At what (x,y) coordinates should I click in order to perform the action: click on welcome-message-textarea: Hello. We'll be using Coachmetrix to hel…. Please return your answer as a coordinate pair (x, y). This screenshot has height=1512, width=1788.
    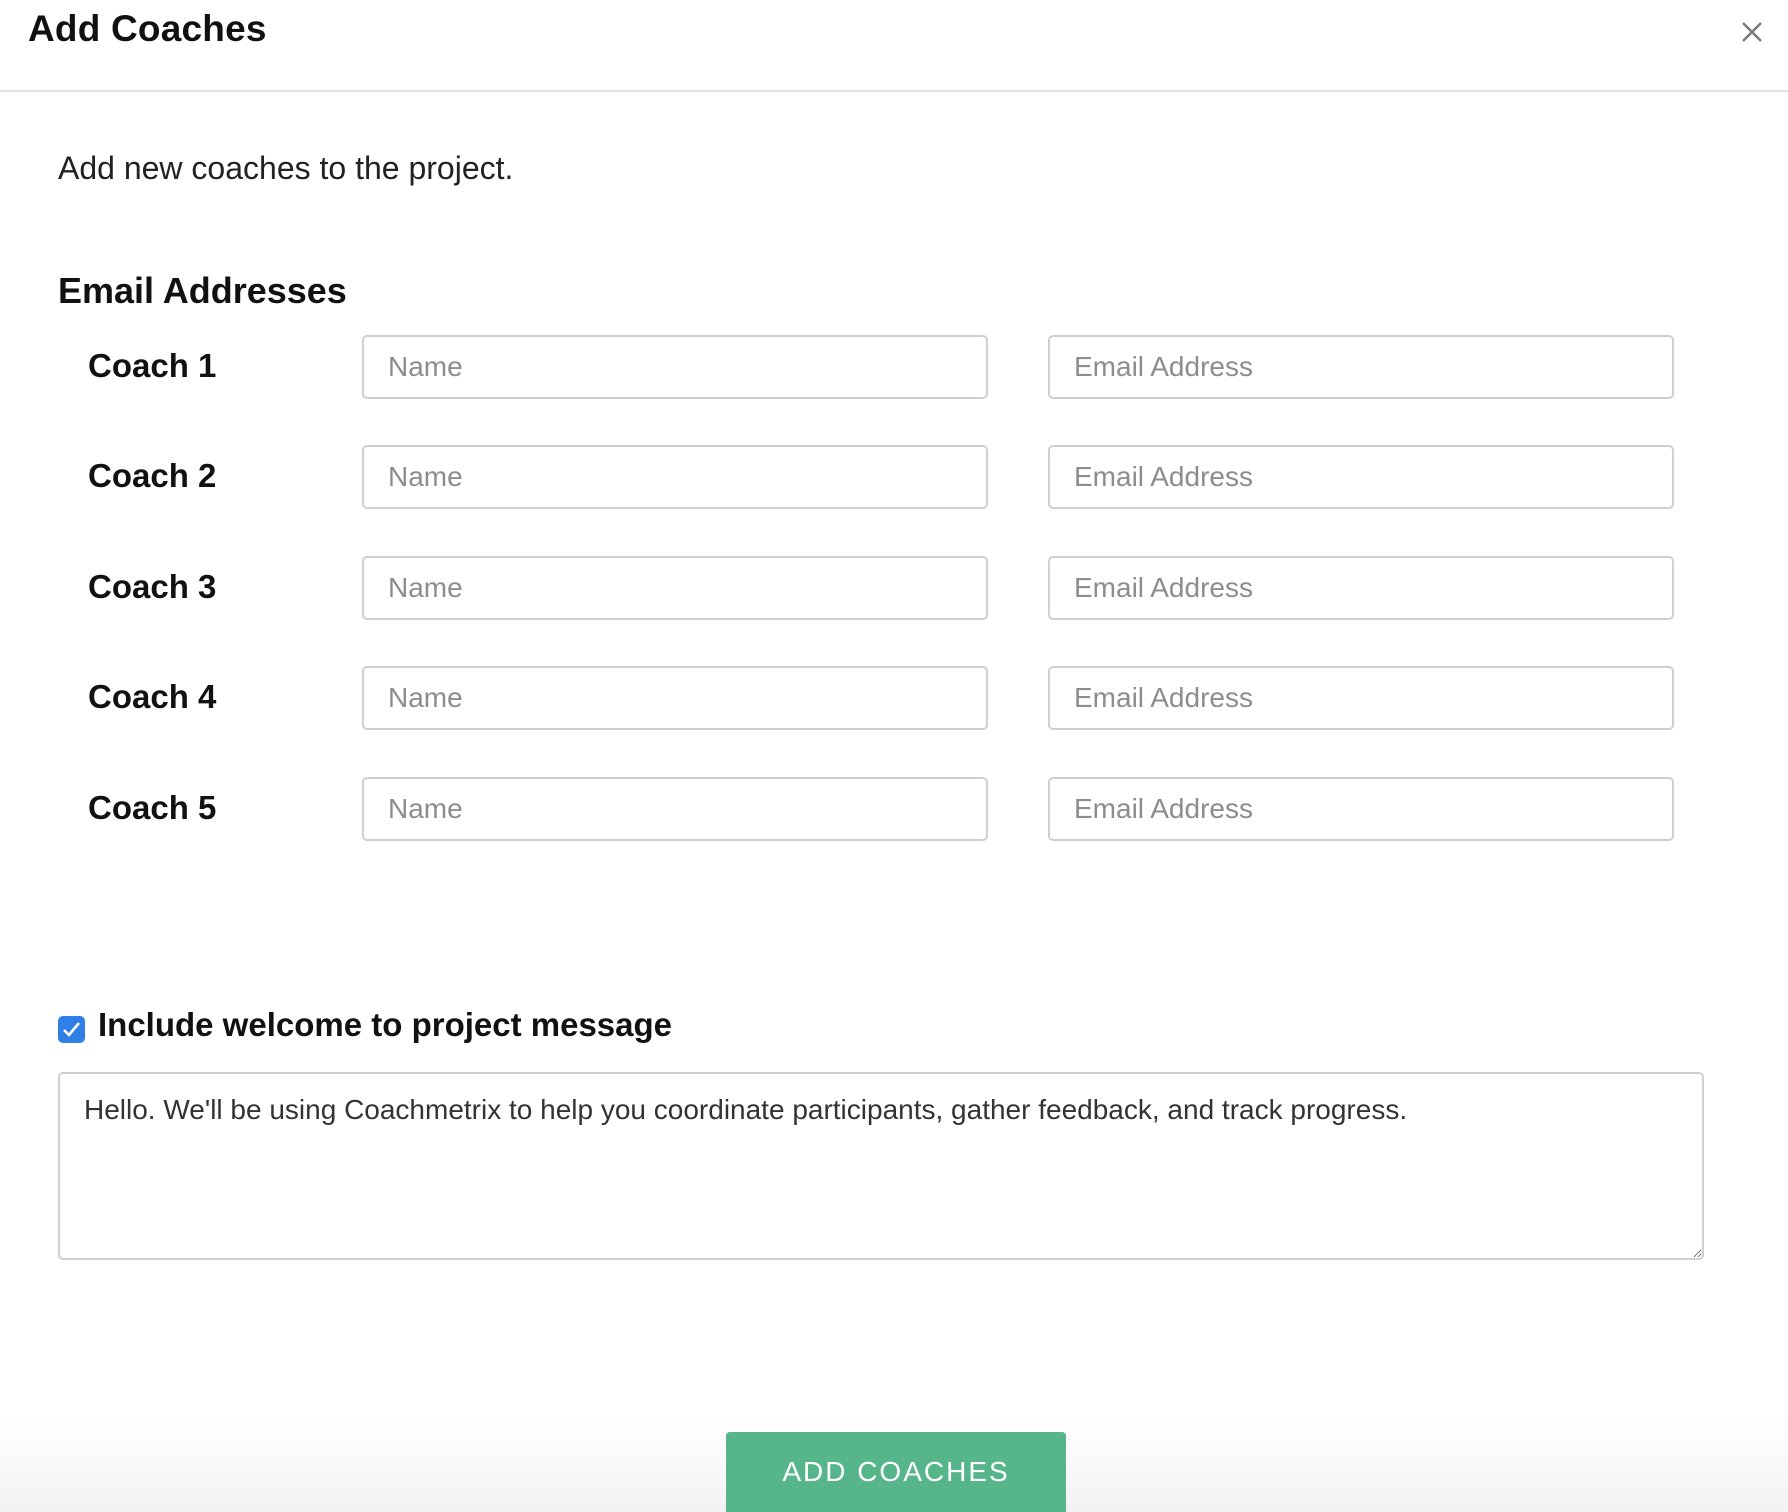
    Looking at the image, I should click on (881, 1166).